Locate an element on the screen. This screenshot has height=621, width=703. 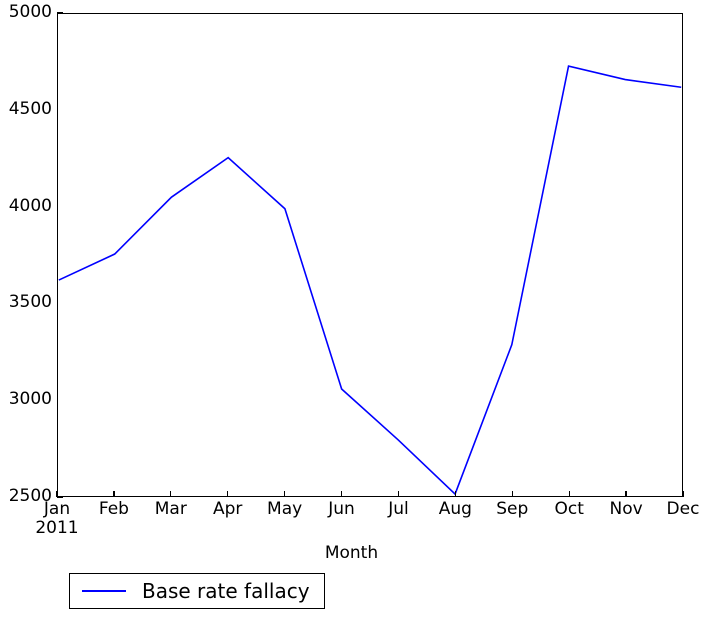
chart-legend: Base rate fallacy is located at coordinates (197, 591).